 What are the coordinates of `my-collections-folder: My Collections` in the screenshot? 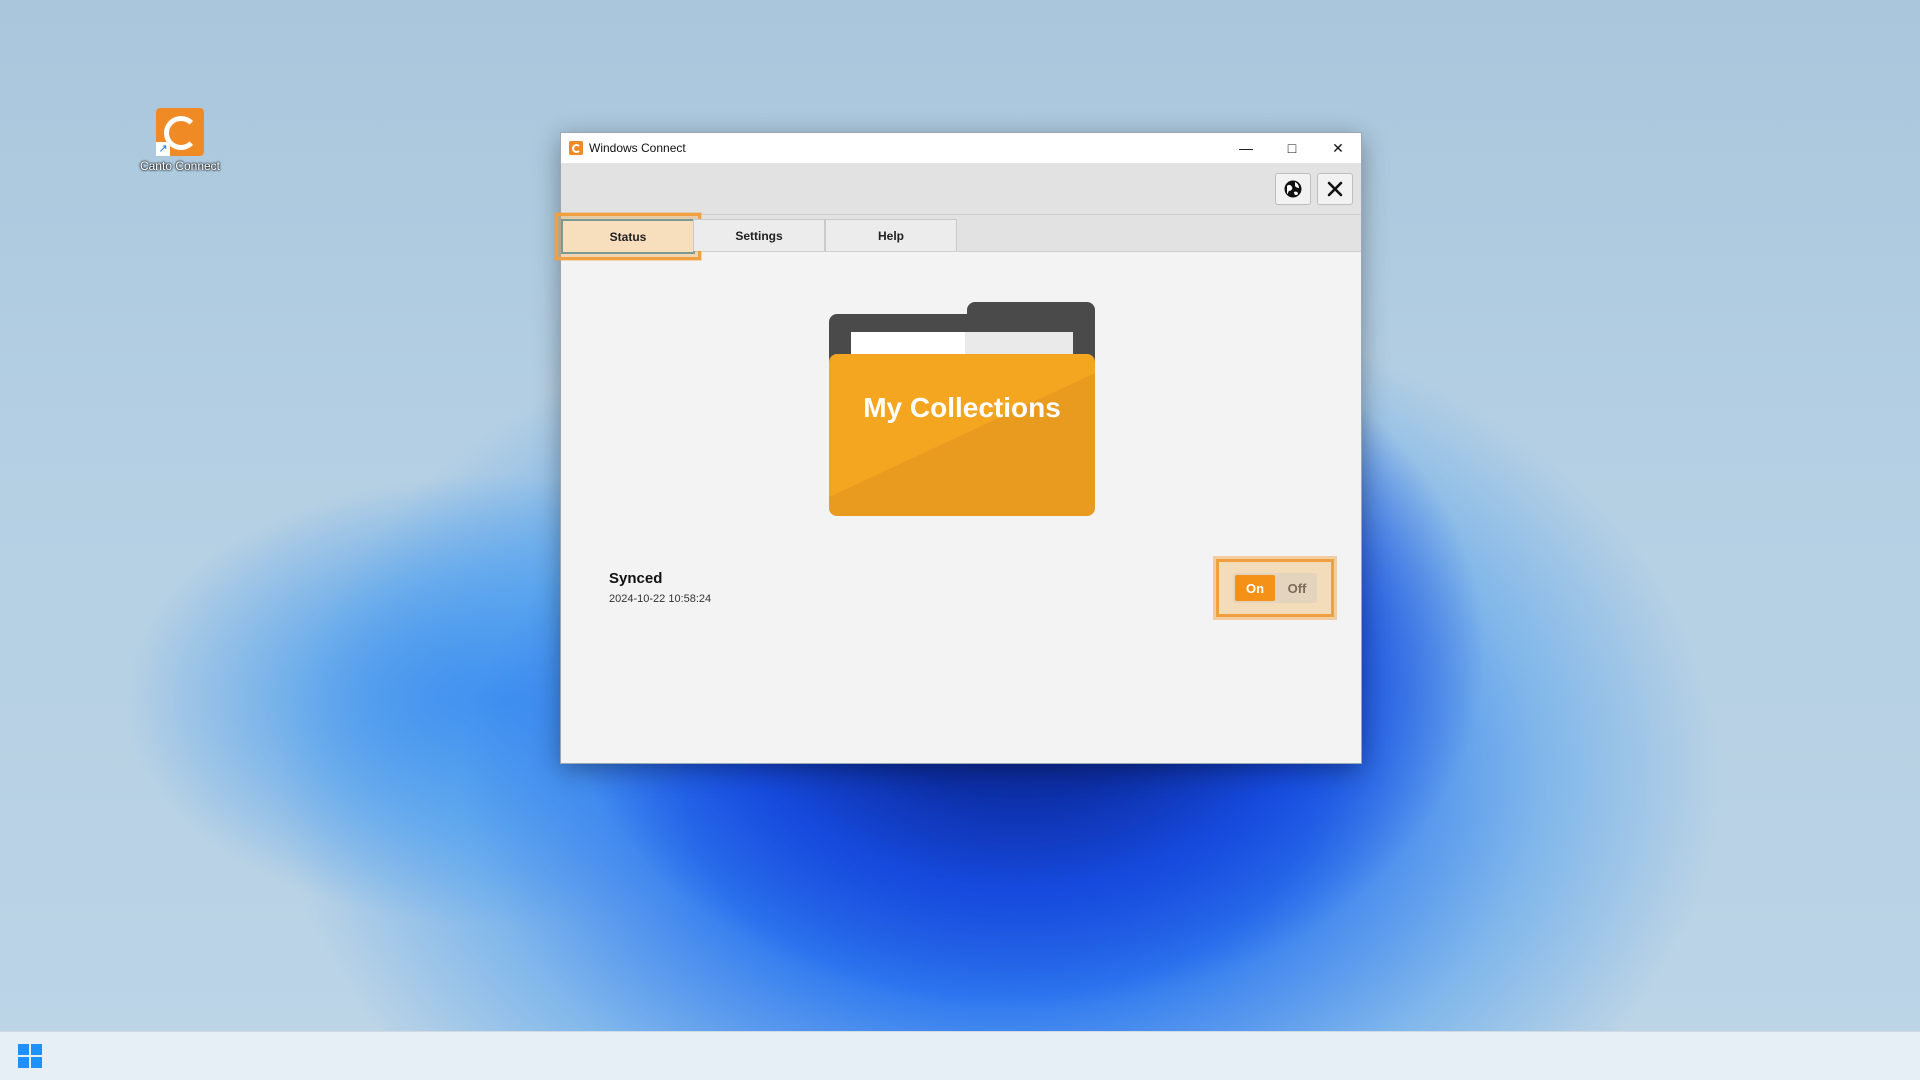 It's located at (962, 409).